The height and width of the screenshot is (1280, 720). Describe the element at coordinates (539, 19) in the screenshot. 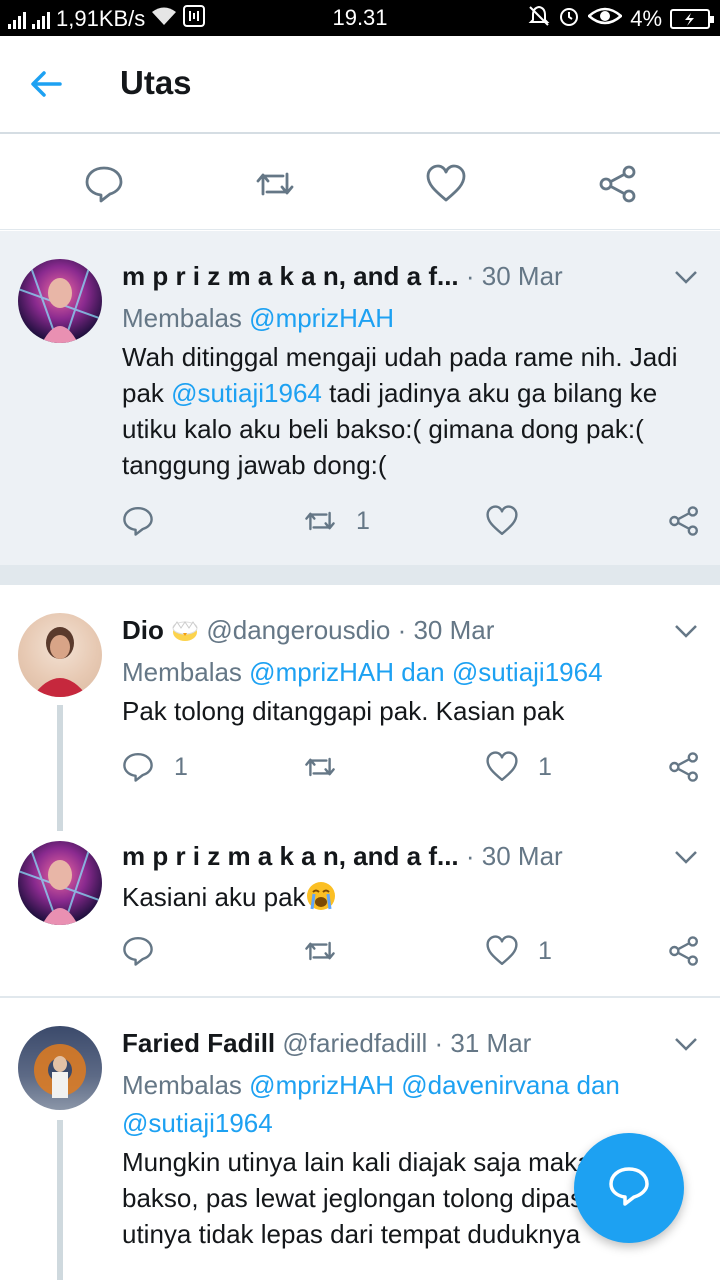

I see `mute-icon` at that location.